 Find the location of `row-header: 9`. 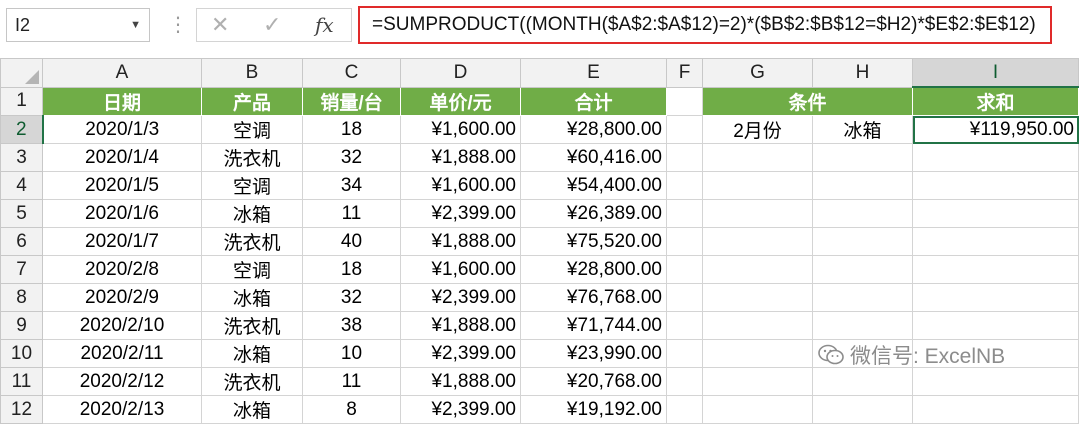

row-header: 9 is located at coordinates (21, 325).